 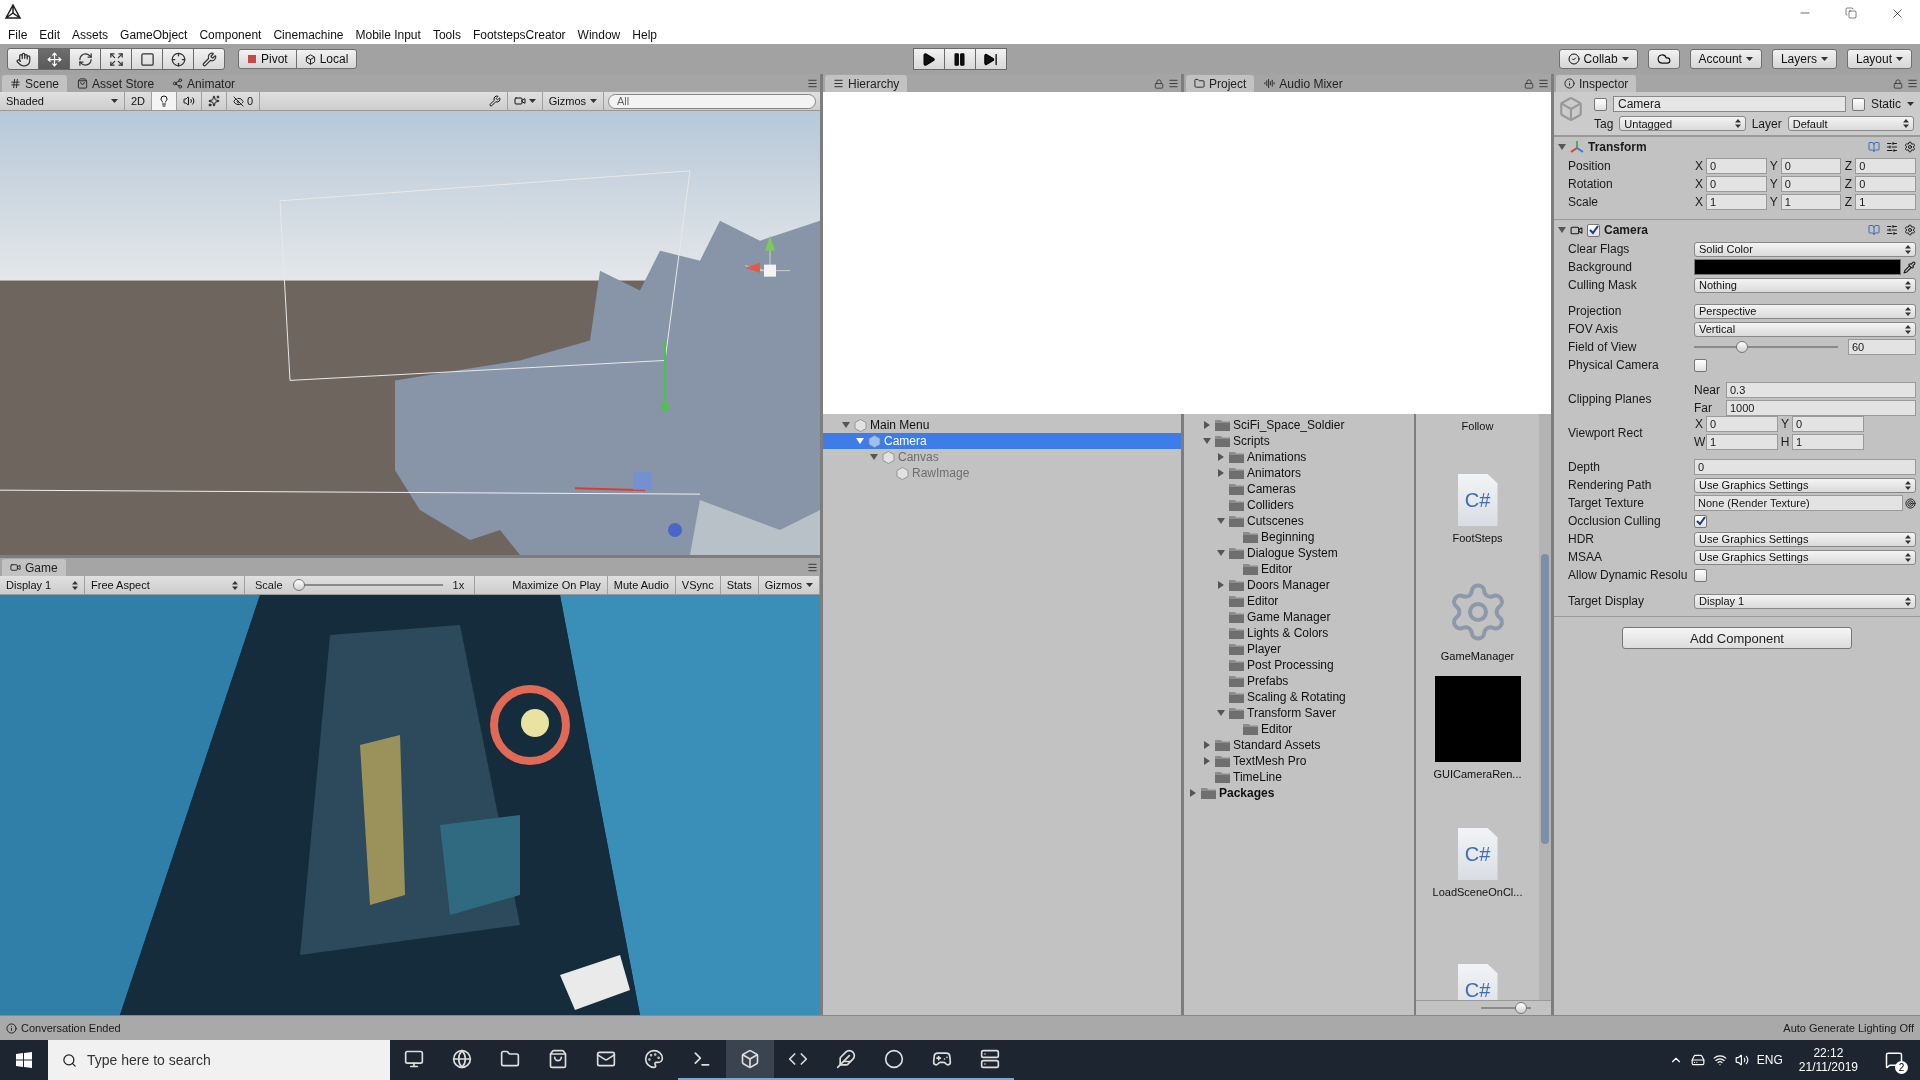 What do you see at coordinates (1910, 147) in the screenshot?
I see `settings-icon` at bounding box center [1910, 147].